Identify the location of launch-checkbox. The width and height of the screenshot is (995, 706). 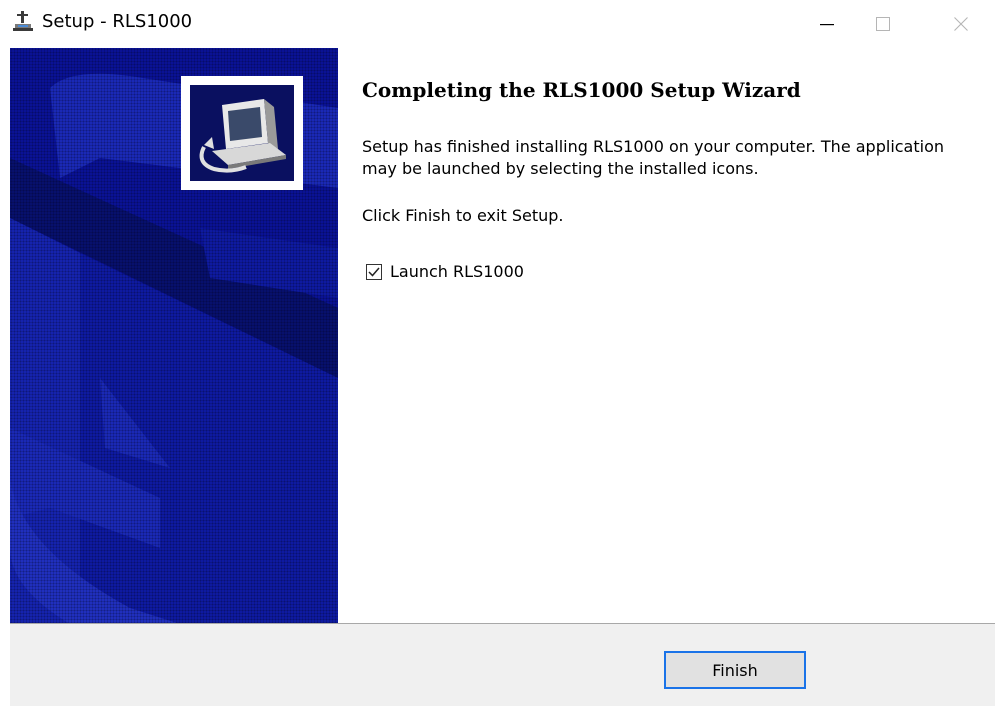
(374, 271).